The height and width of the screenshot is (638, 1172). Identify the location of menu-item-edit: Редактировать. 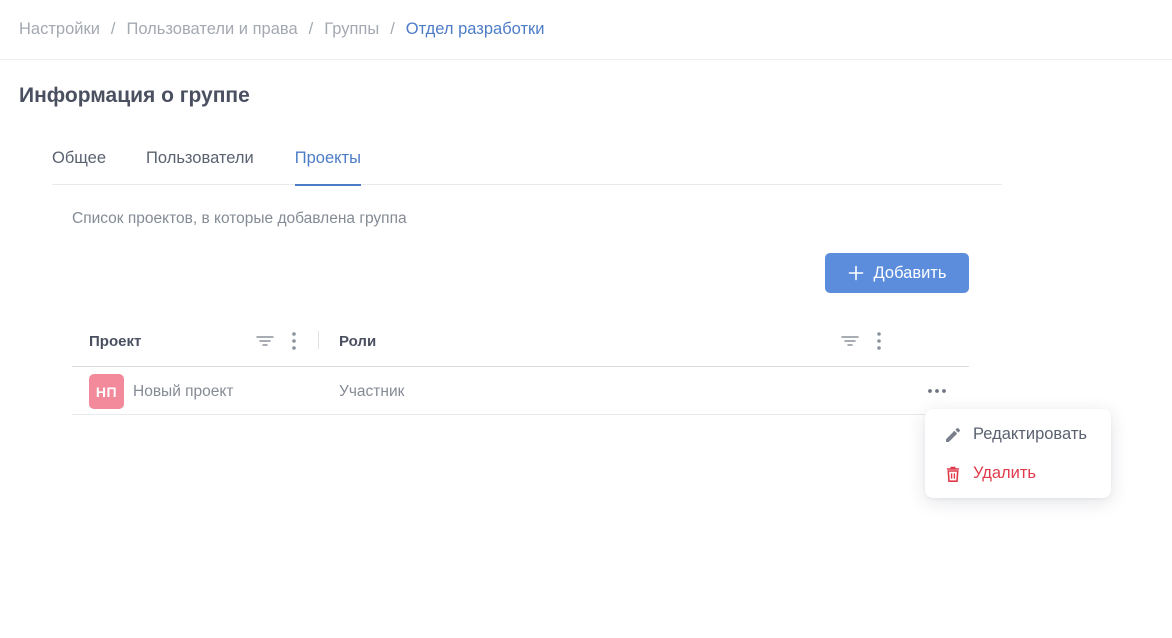
(1018, 434).